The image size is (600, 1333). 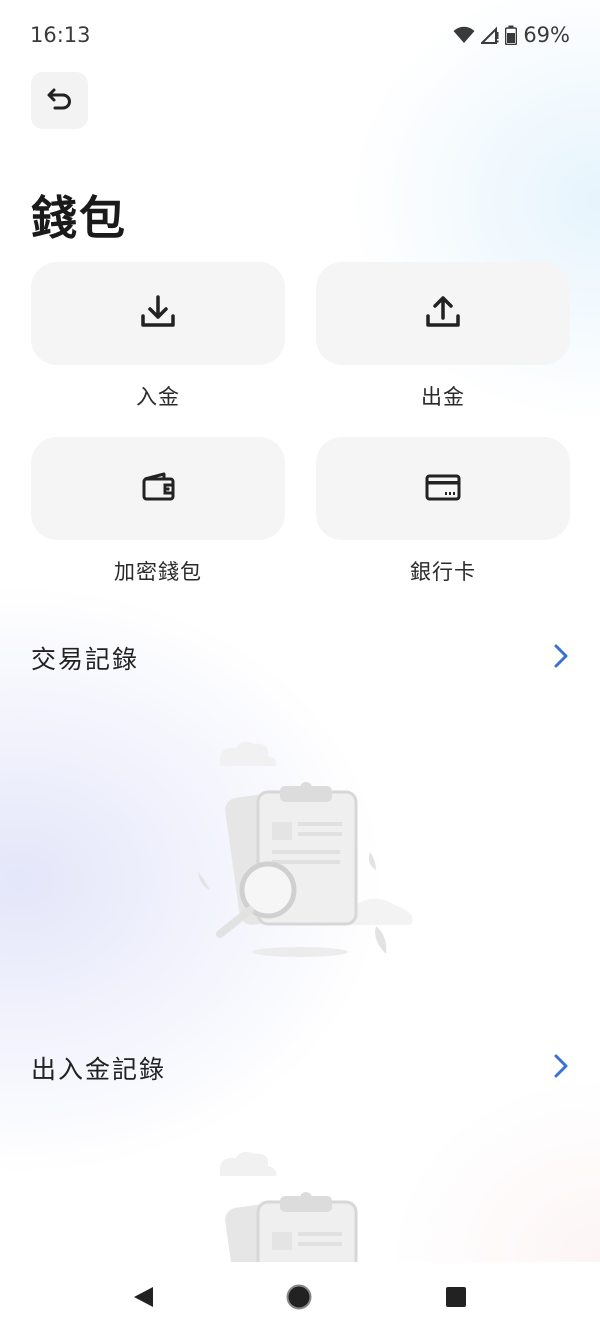 I want to click on upload-icon, so click(x=443, y=314).